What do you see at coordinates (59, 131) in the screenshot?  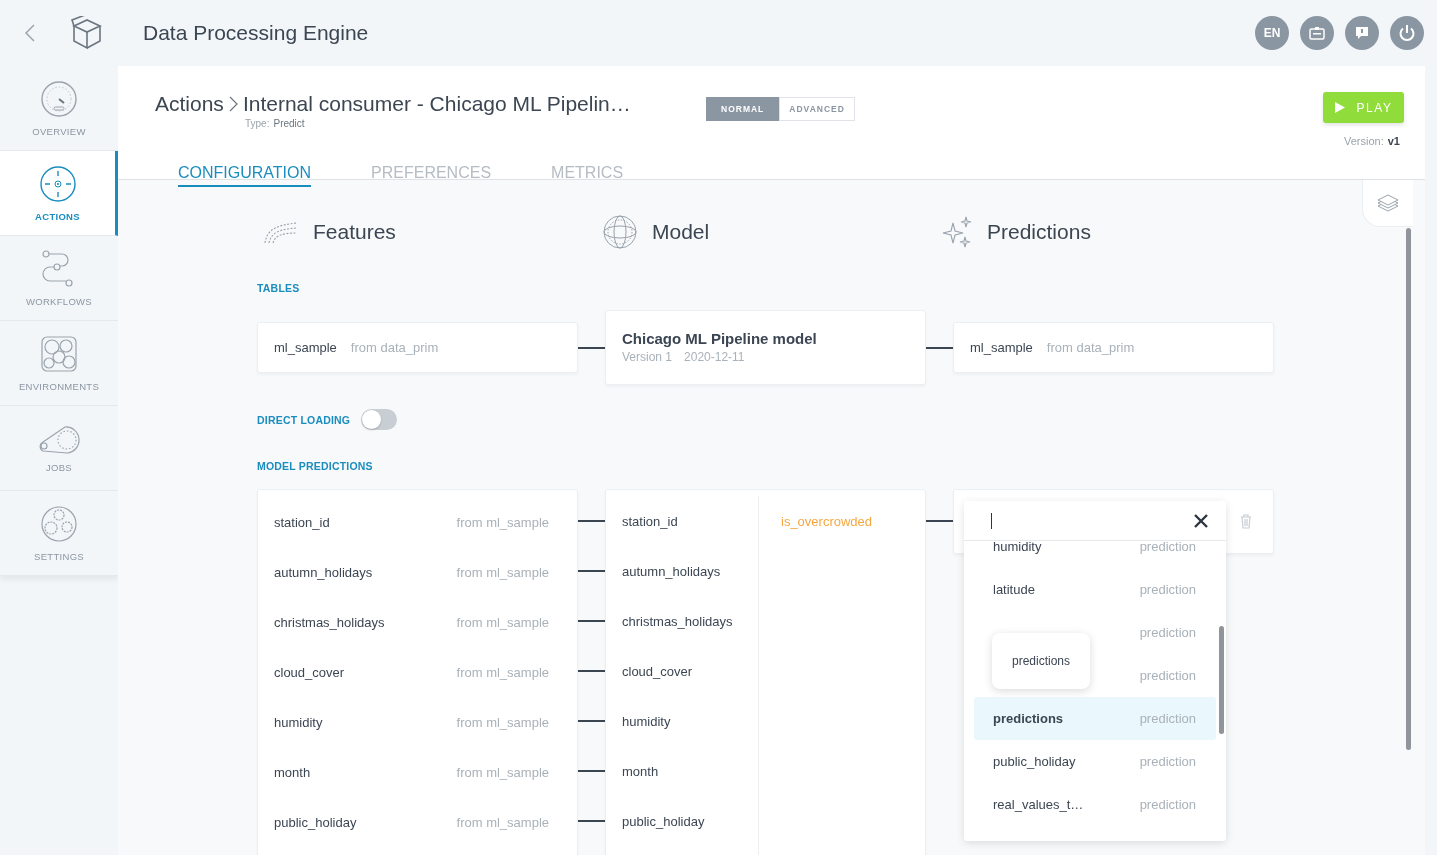 I see `sidebar-label: OVERVIEW` at bounding box center [59, 131].